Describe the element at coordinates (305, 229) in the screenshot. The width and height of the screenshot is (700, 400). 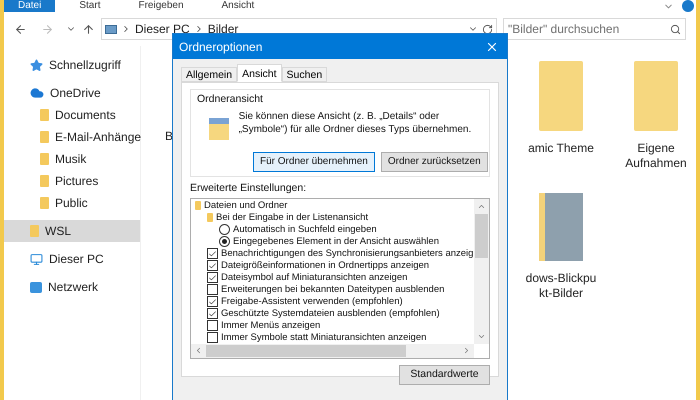
I see `setting-label: Automatisch in Suchfeld eingeben` at that location.